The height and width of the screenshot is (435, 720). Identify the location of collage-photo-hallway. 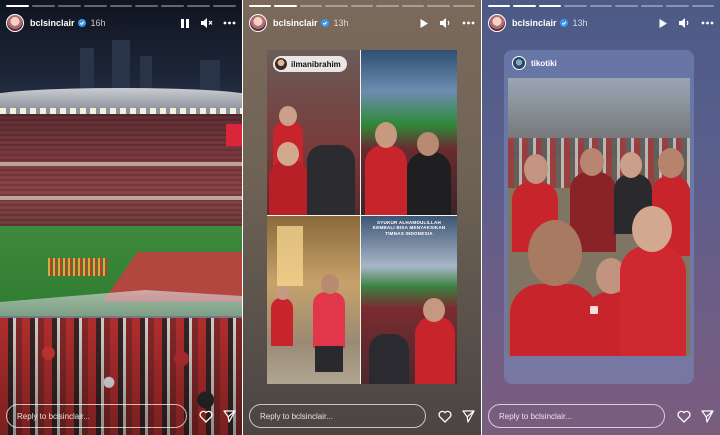
(313, 300).